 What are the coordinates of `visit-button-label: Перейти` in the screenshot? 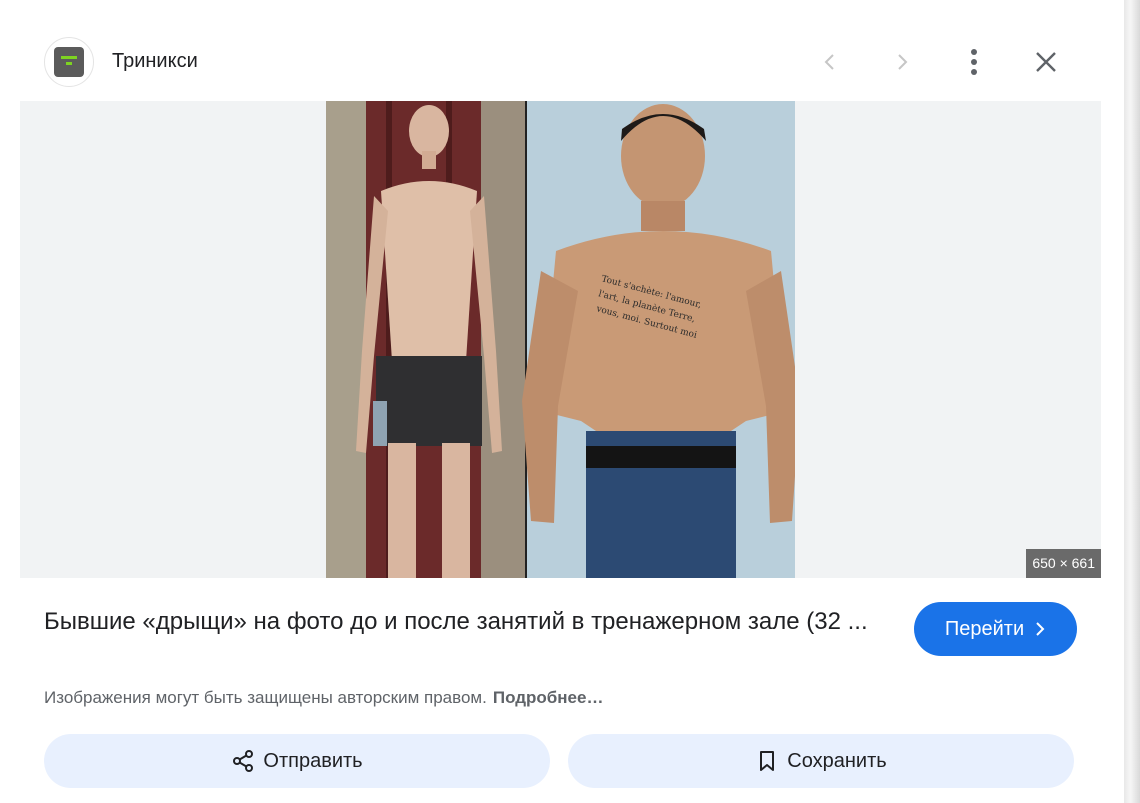 It's located at (984, 628).